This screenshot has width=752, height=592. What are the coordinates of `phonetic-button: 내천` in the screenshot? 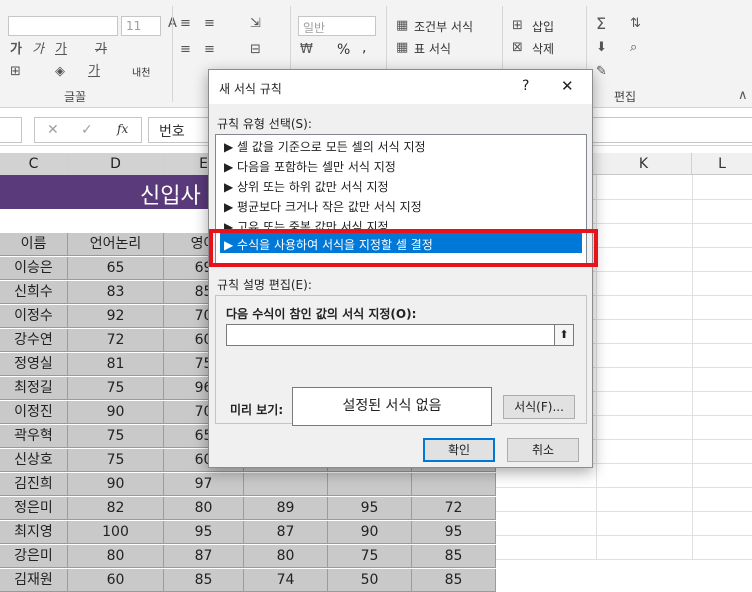 It's located at (141, 71).